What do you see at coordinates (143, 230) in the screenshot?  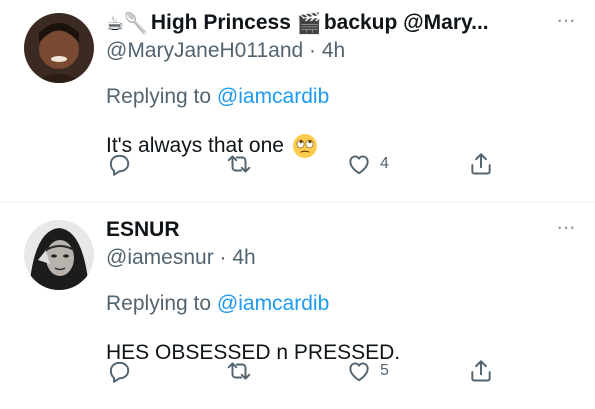 I see `display-name: ESNUR` at bounding box center [143, 230].